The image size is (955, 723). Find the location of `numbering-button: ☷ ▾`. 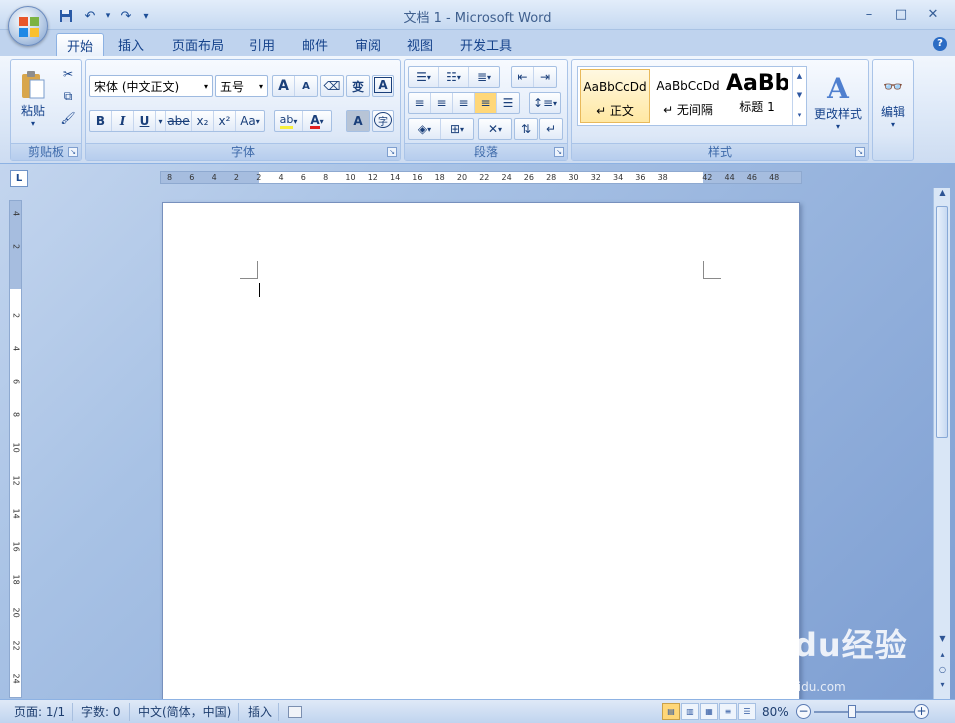

numbering-button: ☷ ▾ is located at coordinates (454, 77).